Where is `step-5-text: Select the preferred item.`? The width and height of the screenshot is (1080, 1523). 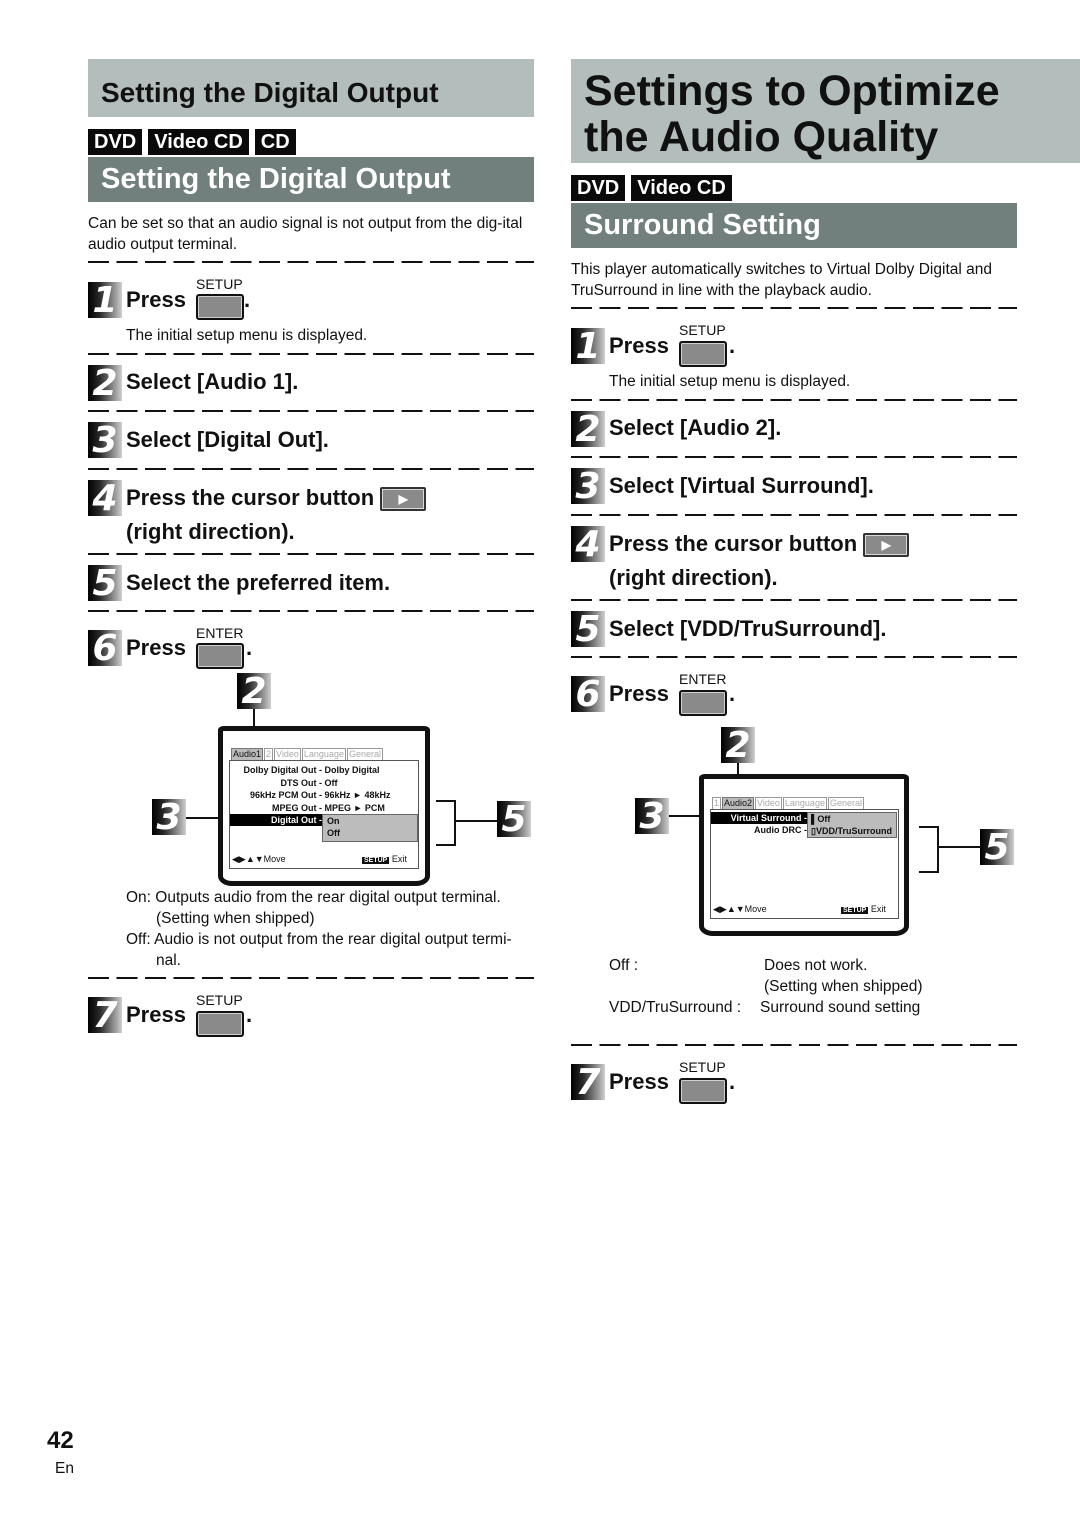 step-5-text: Select the preferred item. is located at coordinates (258, 582).